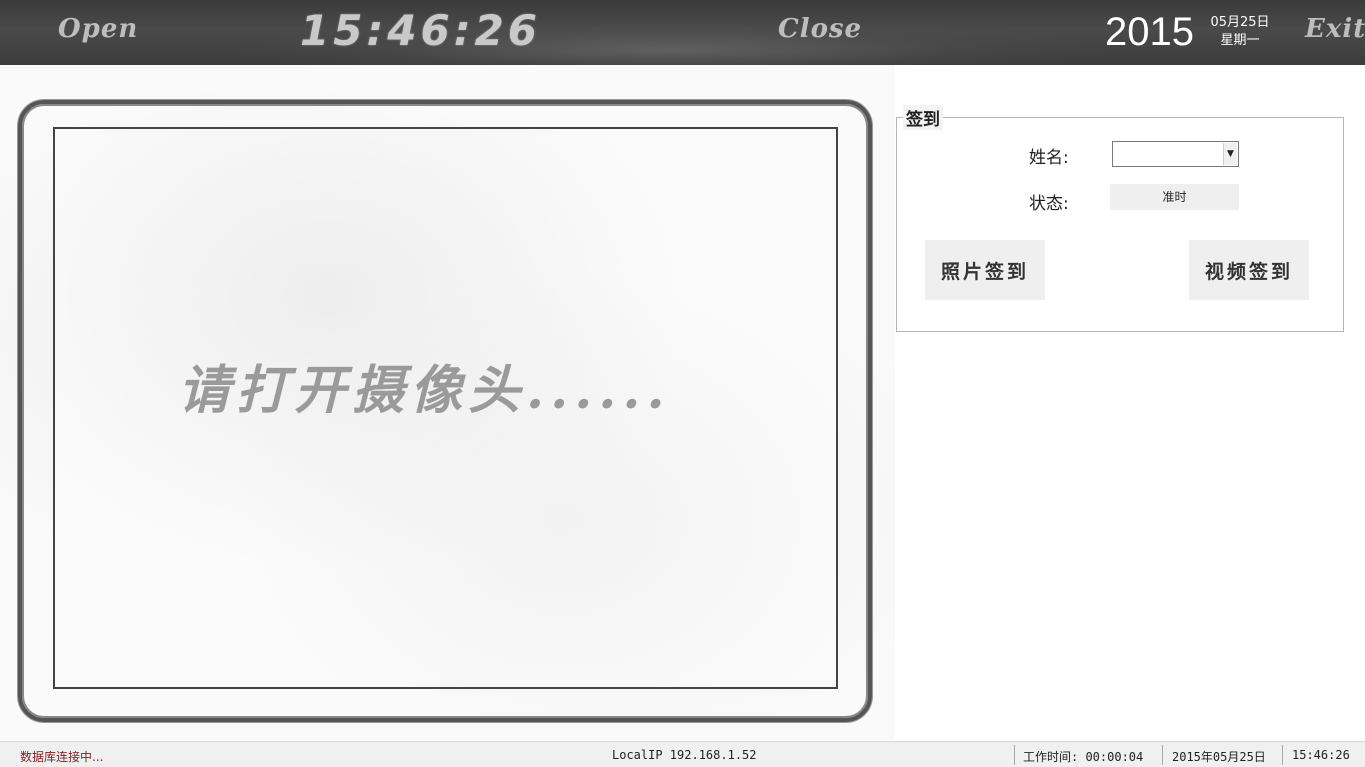 The width and height of the screenshot is (1365, 767). I want to click on date-block: 05月25日 星期一, so click(1240, 32).